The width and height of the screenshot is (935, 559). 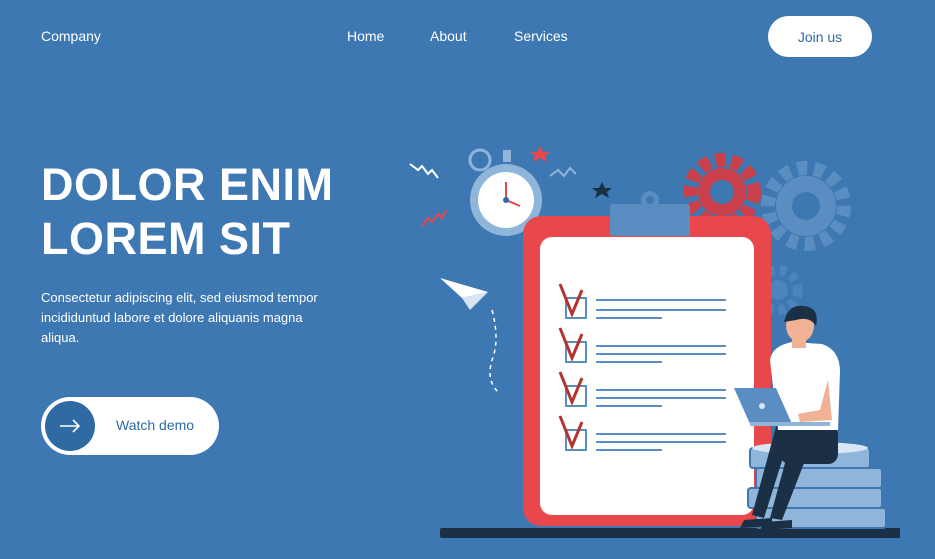 I want to click on play-circle, so click(x=70, y=426).